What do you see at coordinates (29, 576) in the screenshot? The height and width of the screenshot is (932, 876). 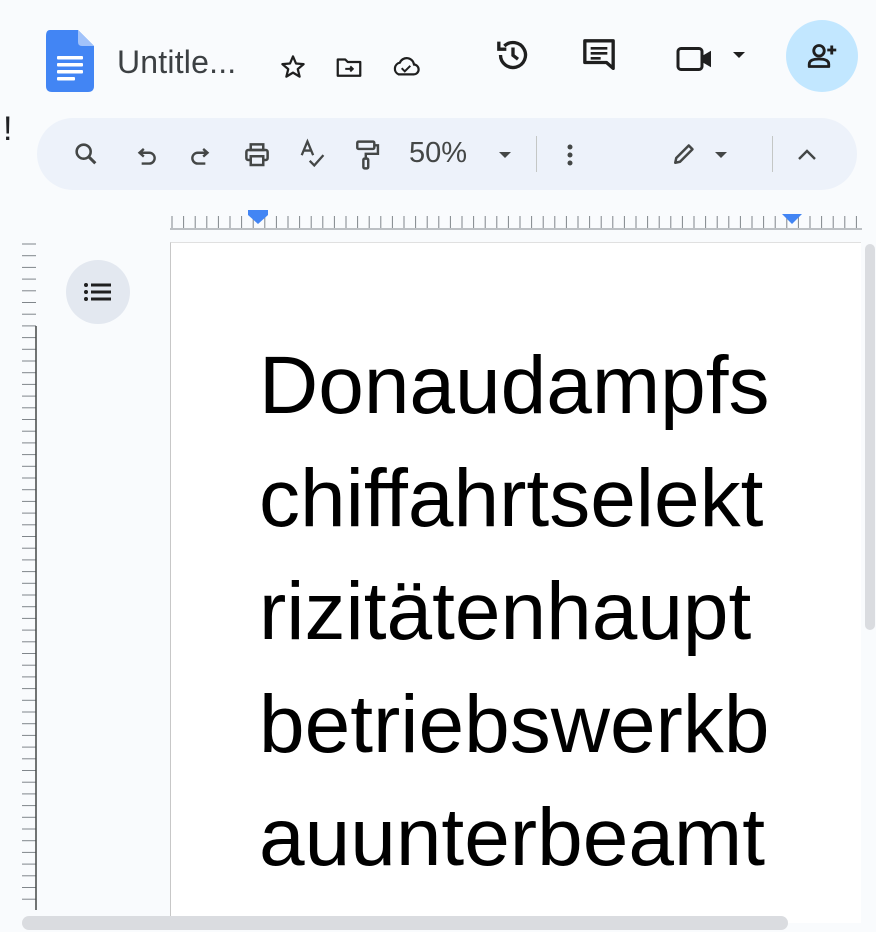 I see `vertical-ruler` at bounding box center [29, 576].